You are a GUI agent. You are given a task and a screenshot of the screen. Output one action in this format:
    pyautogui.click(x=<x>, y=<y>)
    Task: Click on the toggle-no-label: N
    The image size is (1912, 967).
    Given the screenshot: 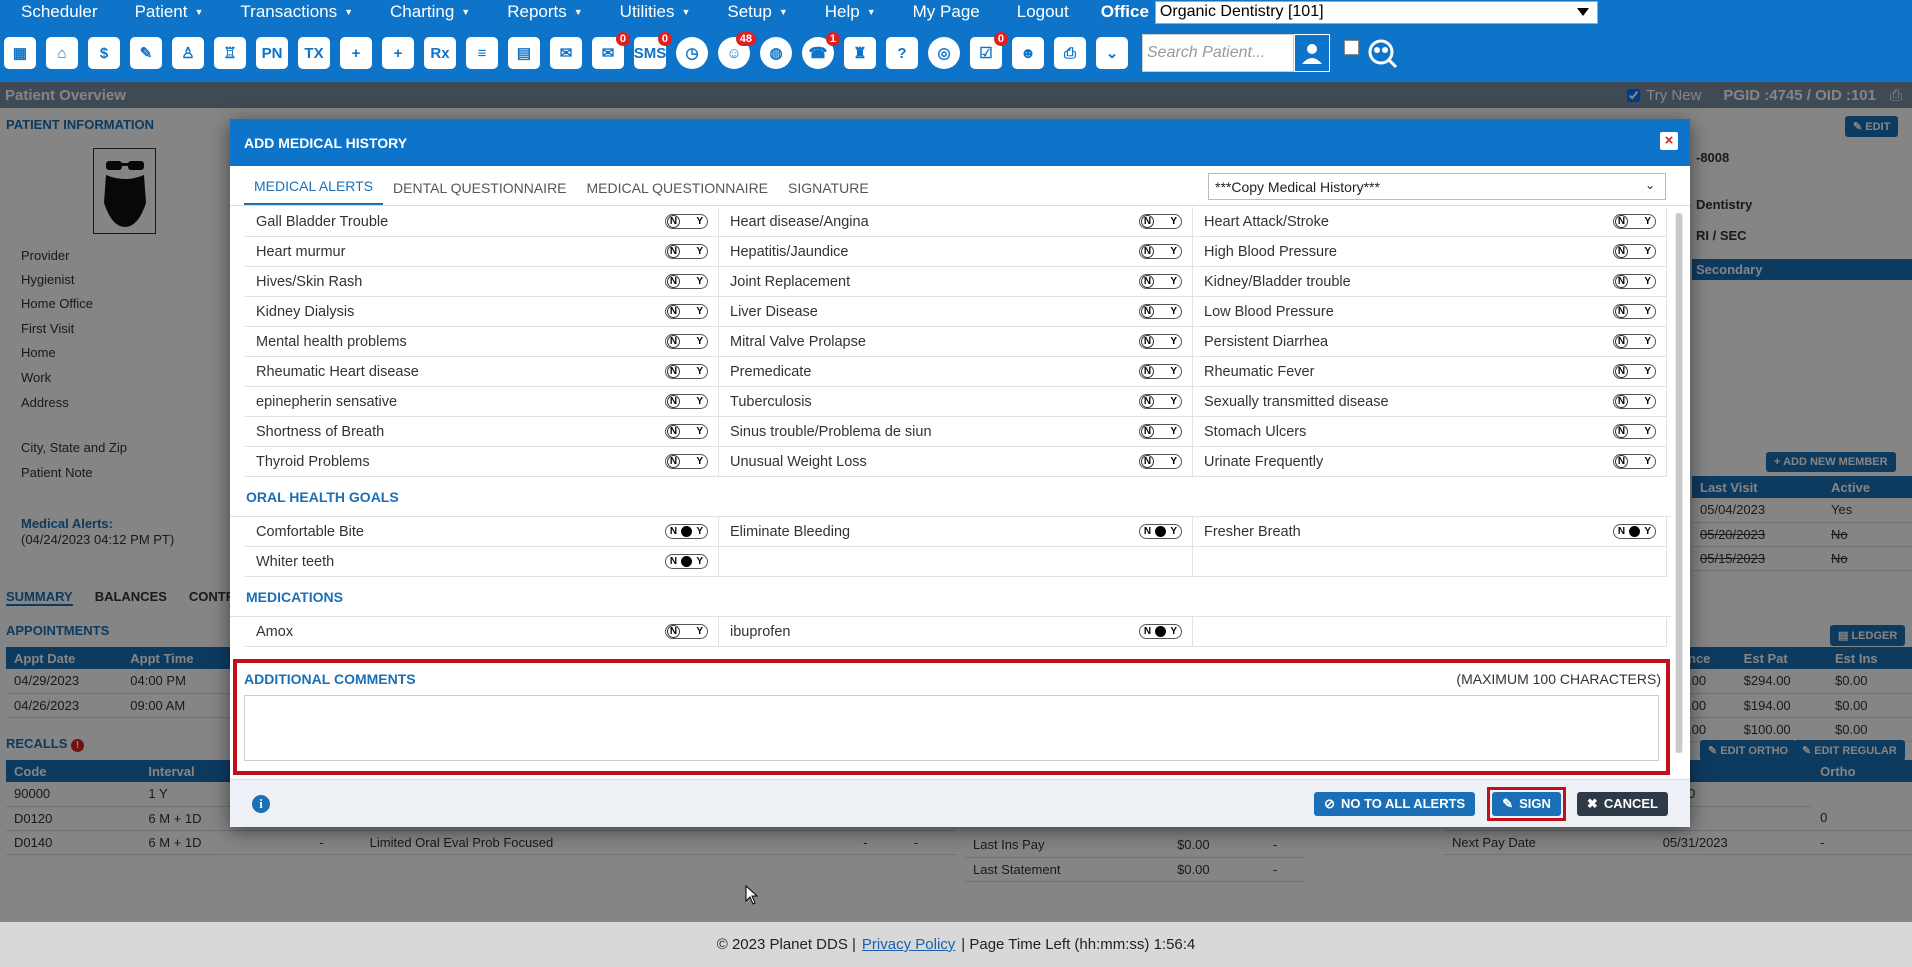 What is the action you would take?
    pyautogui.click(x=1621, y=251)
    